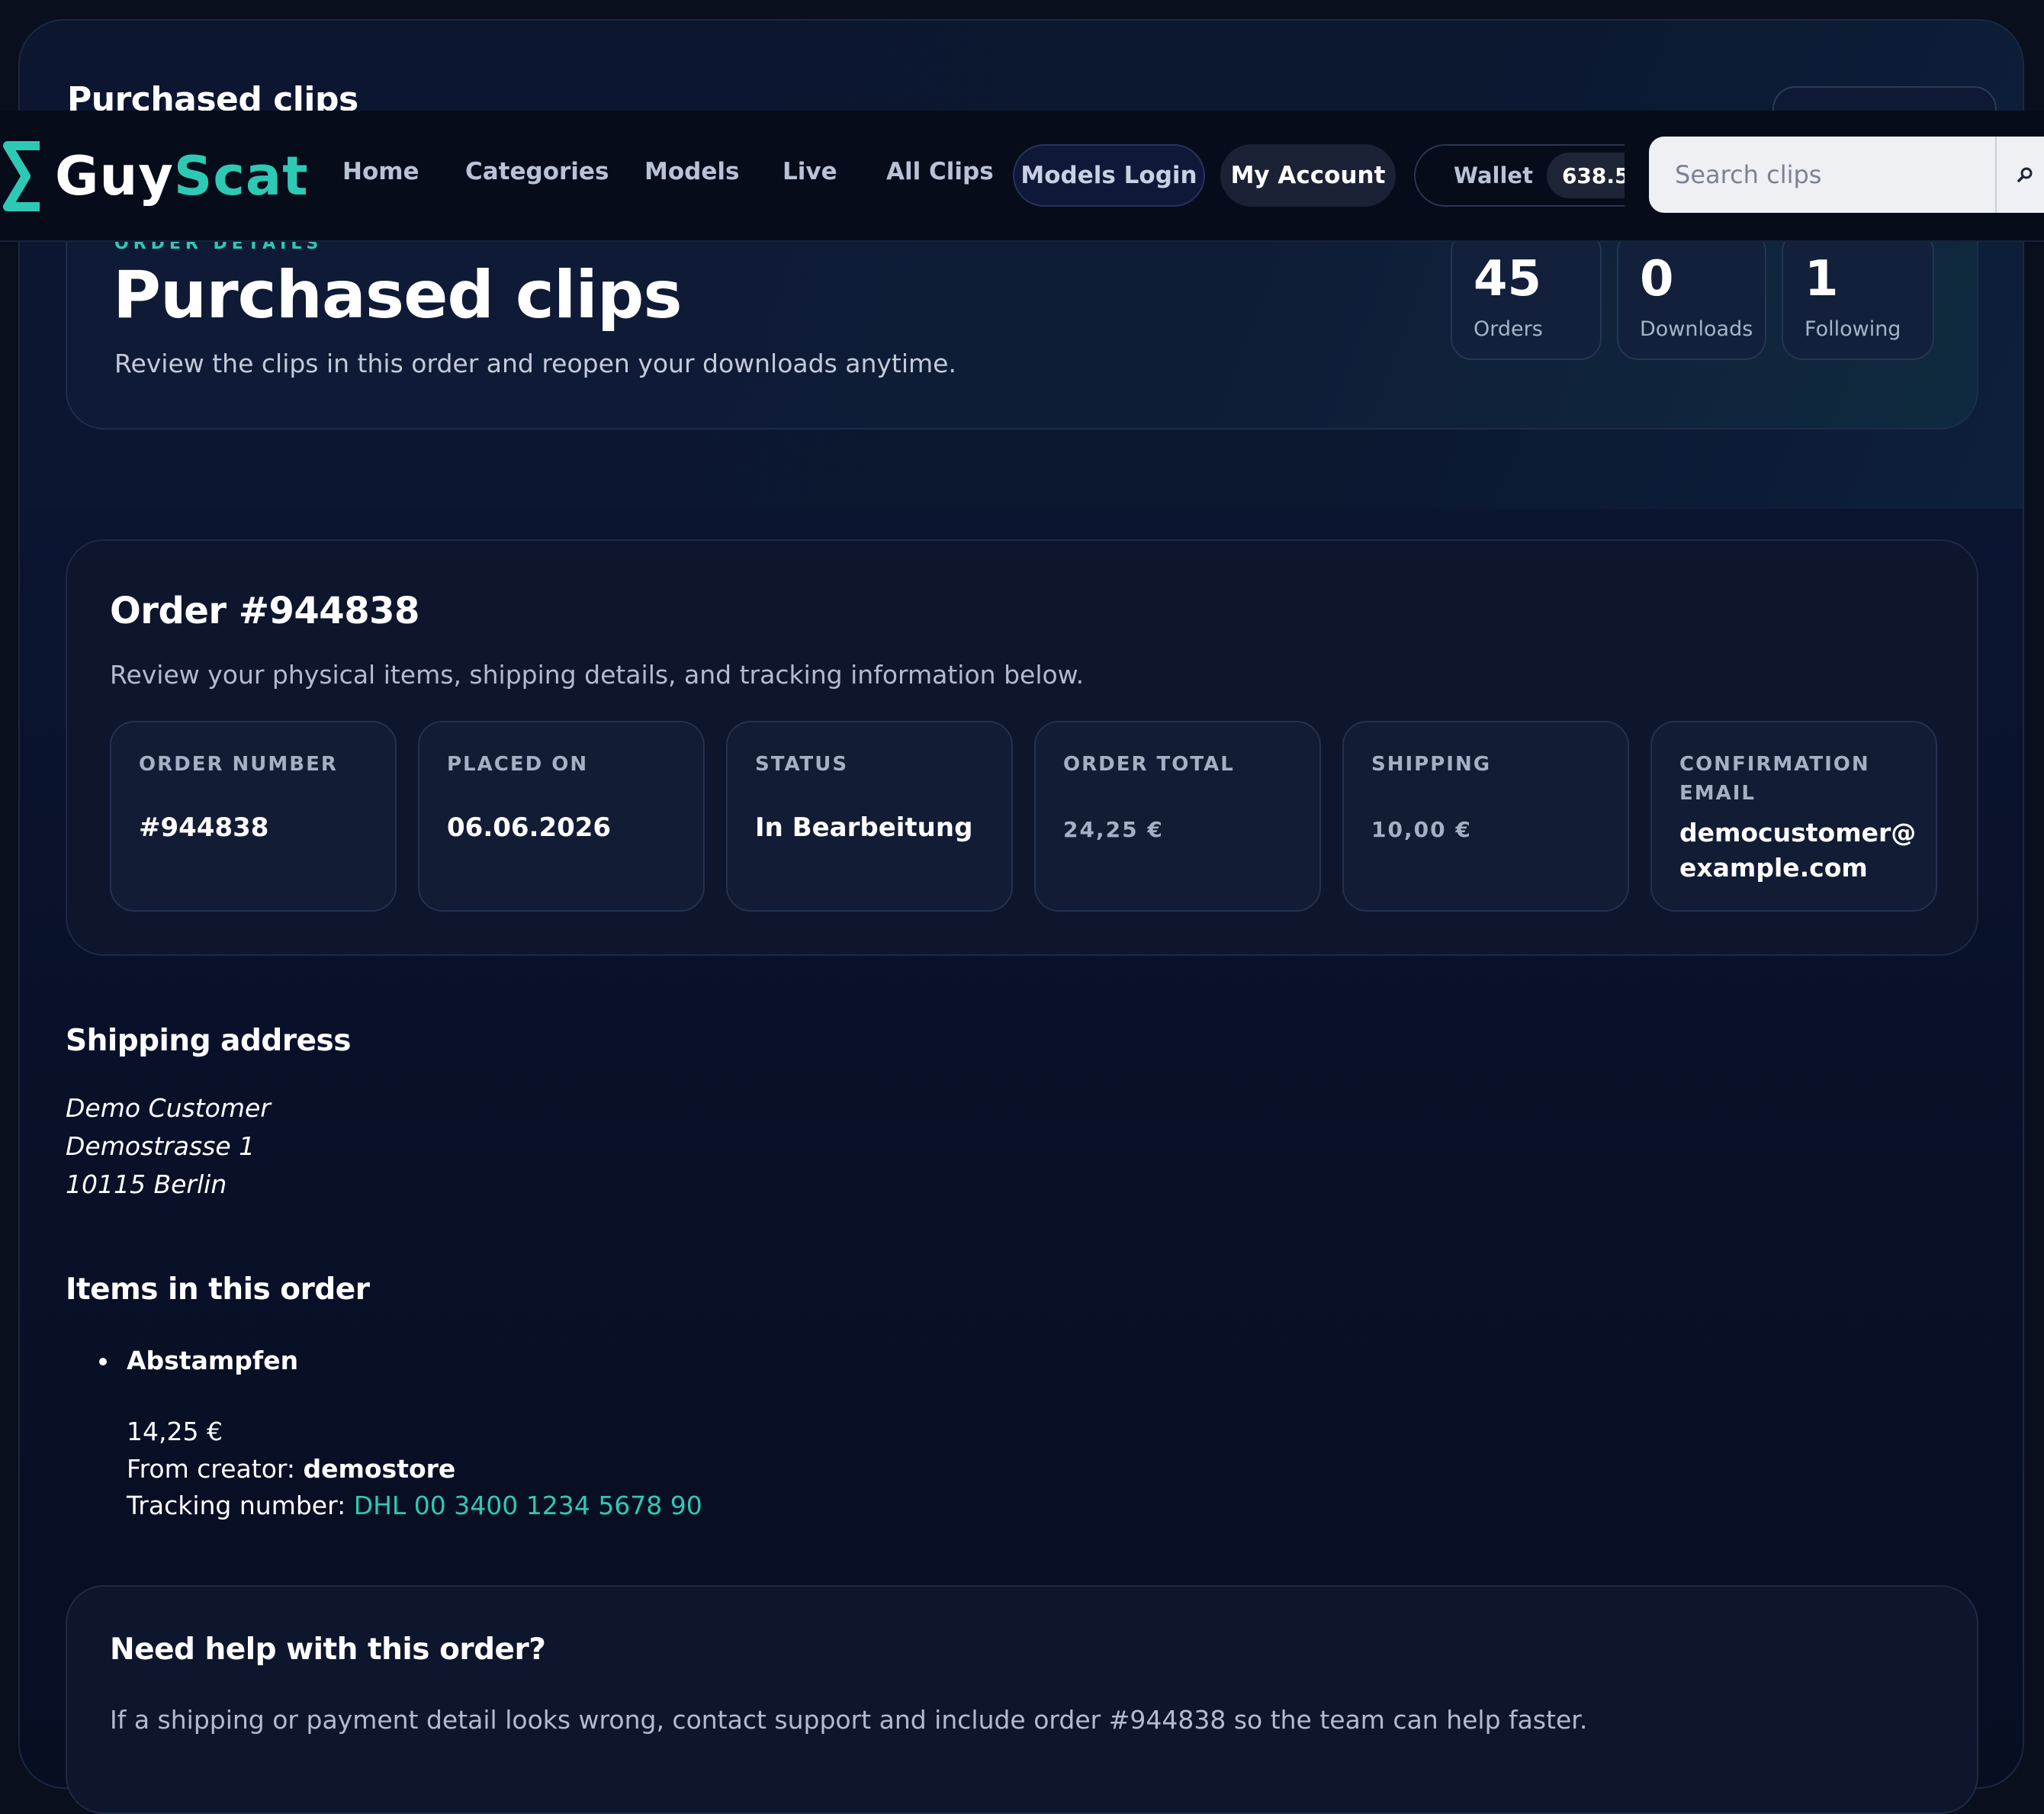 Image resolution: width=2044 pixels, height=1814 pixels. I want to click on stat-following: 1 Following, so click(1858, 295).